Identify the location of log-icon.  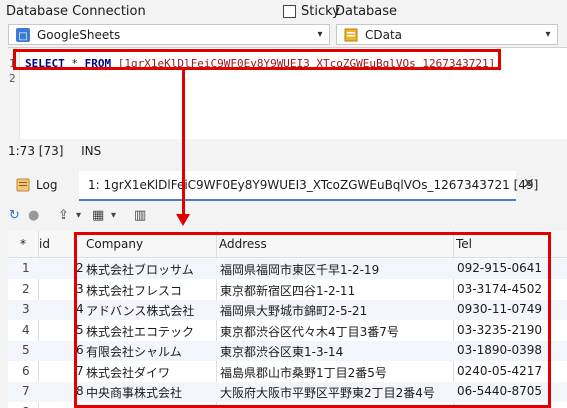
(23, 185).